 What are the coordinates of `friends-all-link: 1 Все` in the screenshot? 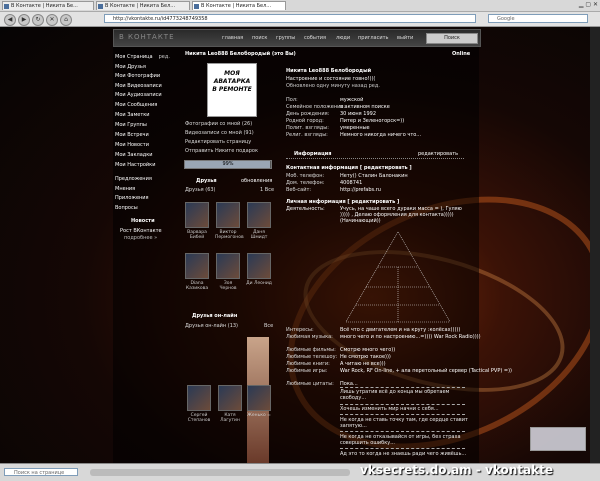 It's located at (267, 190).